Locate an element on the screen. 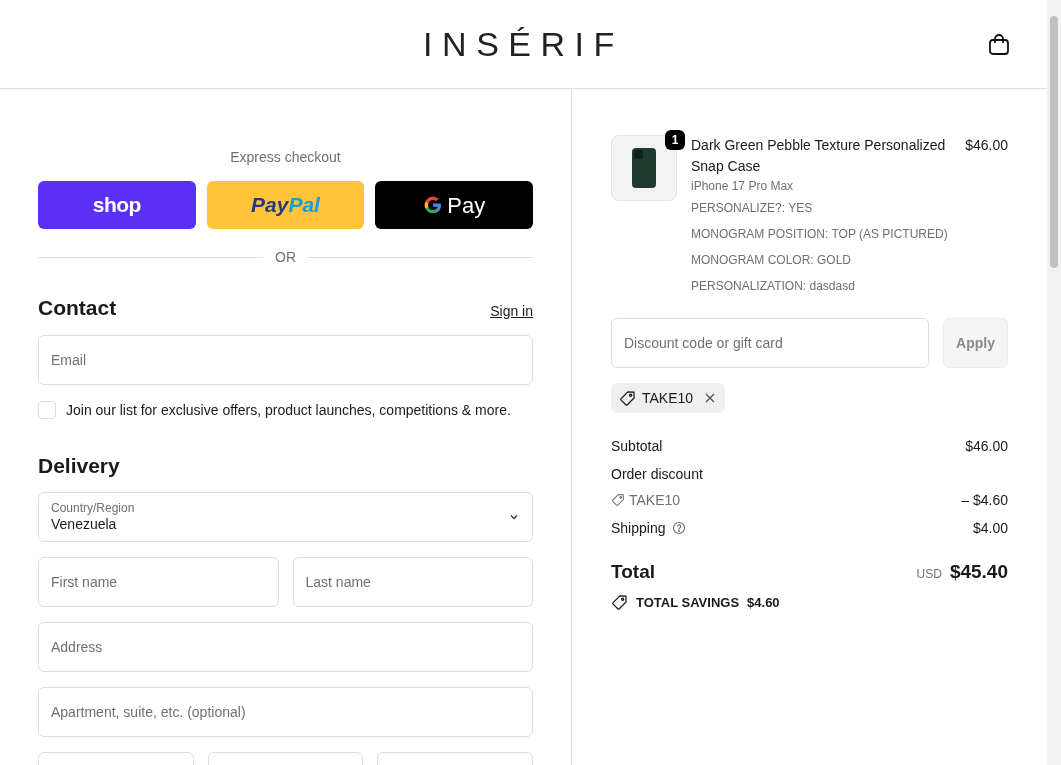  input-field: Apartment, suite, etc. (optional) is located at coordinates (285, 712).